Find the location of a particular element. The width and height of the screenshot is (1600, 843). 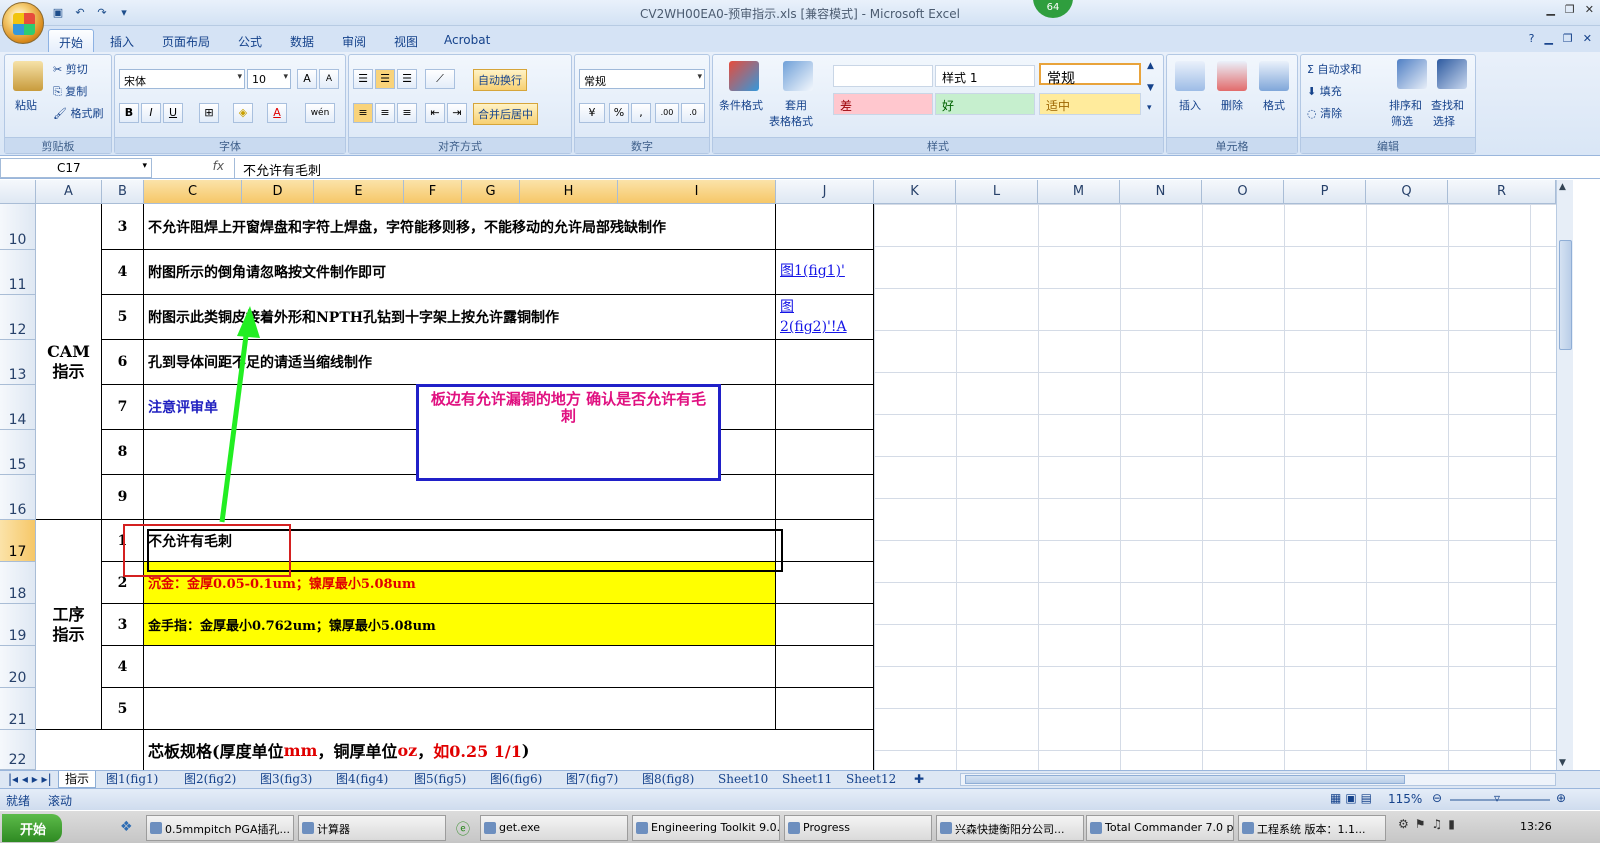

process-item-number: 5 is located at coordinates (123, 709).